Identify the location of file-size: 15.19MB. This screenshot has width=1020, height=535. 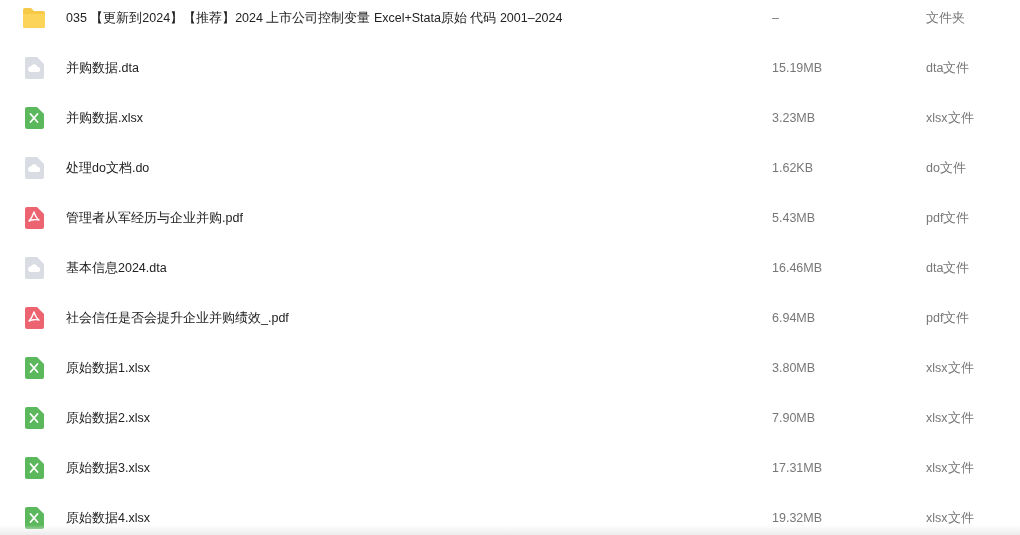
(798, 68).